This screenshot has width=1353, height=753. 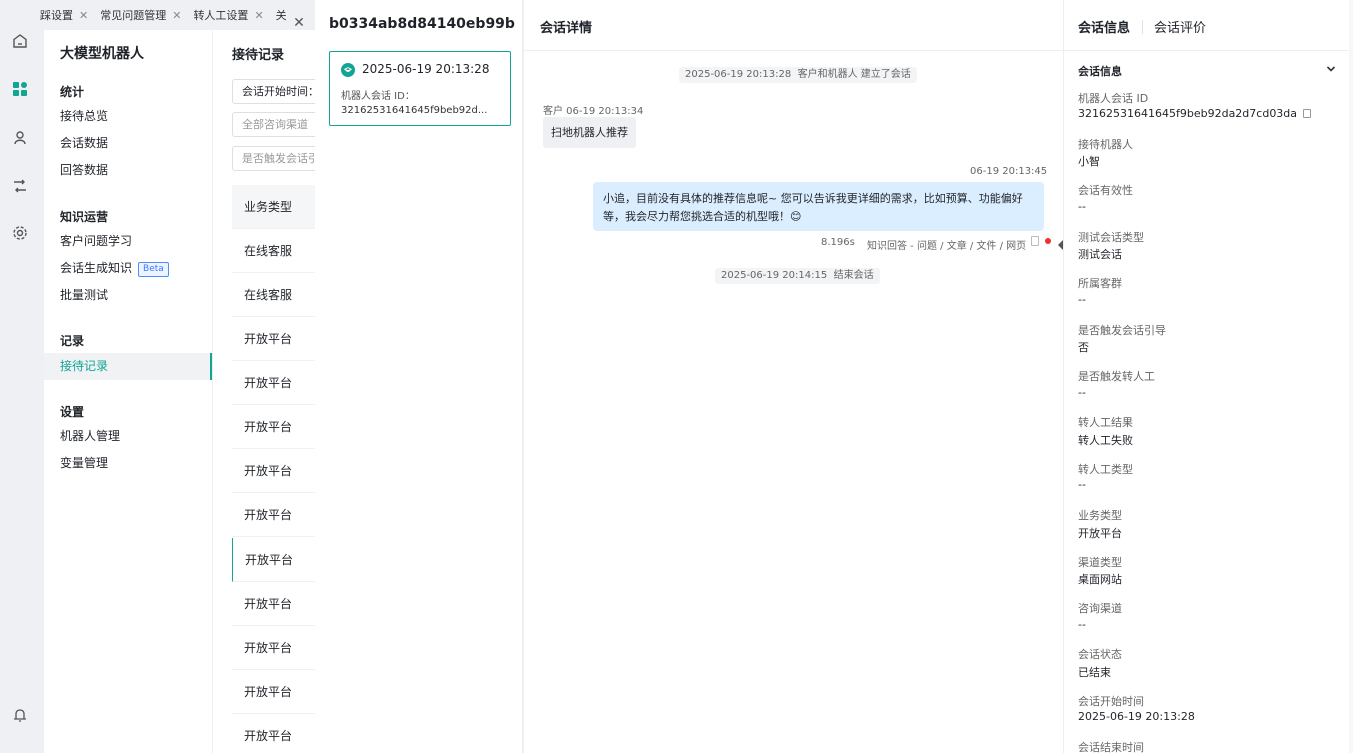 I want to click on field-value: 桌面网站, so click(x=1100, y=579).